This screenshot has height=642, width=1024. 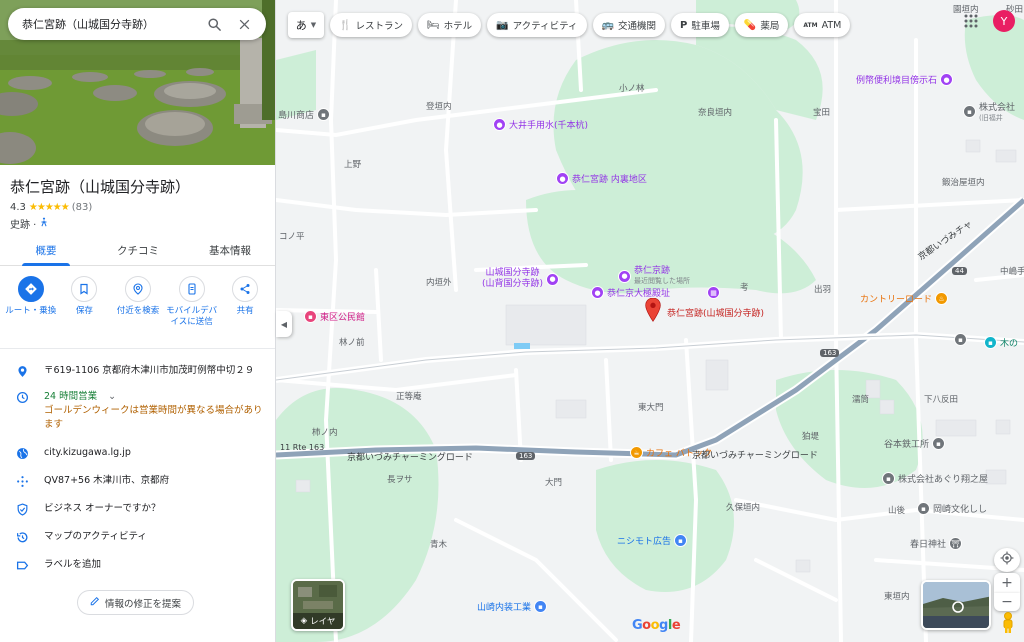 What do you see at coordinates (1007, 583) in the screenshot?
I see `zoom-in-button: +` at bounding box center [1007, 583].